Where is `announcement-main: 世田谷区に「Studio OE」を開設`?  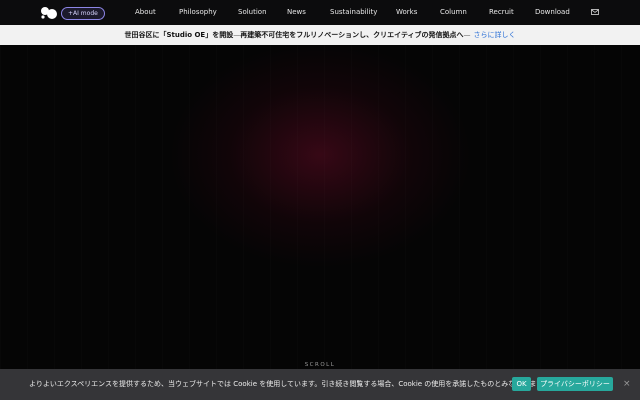
announcement-main: 世田谷区に「Studio OE」を開設 is located at coordinates (179, 35).